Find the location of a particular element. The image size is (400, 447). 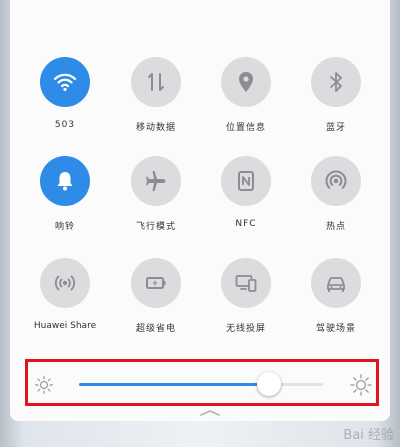

huawei-share-icon is located at coordinates (65, 283).